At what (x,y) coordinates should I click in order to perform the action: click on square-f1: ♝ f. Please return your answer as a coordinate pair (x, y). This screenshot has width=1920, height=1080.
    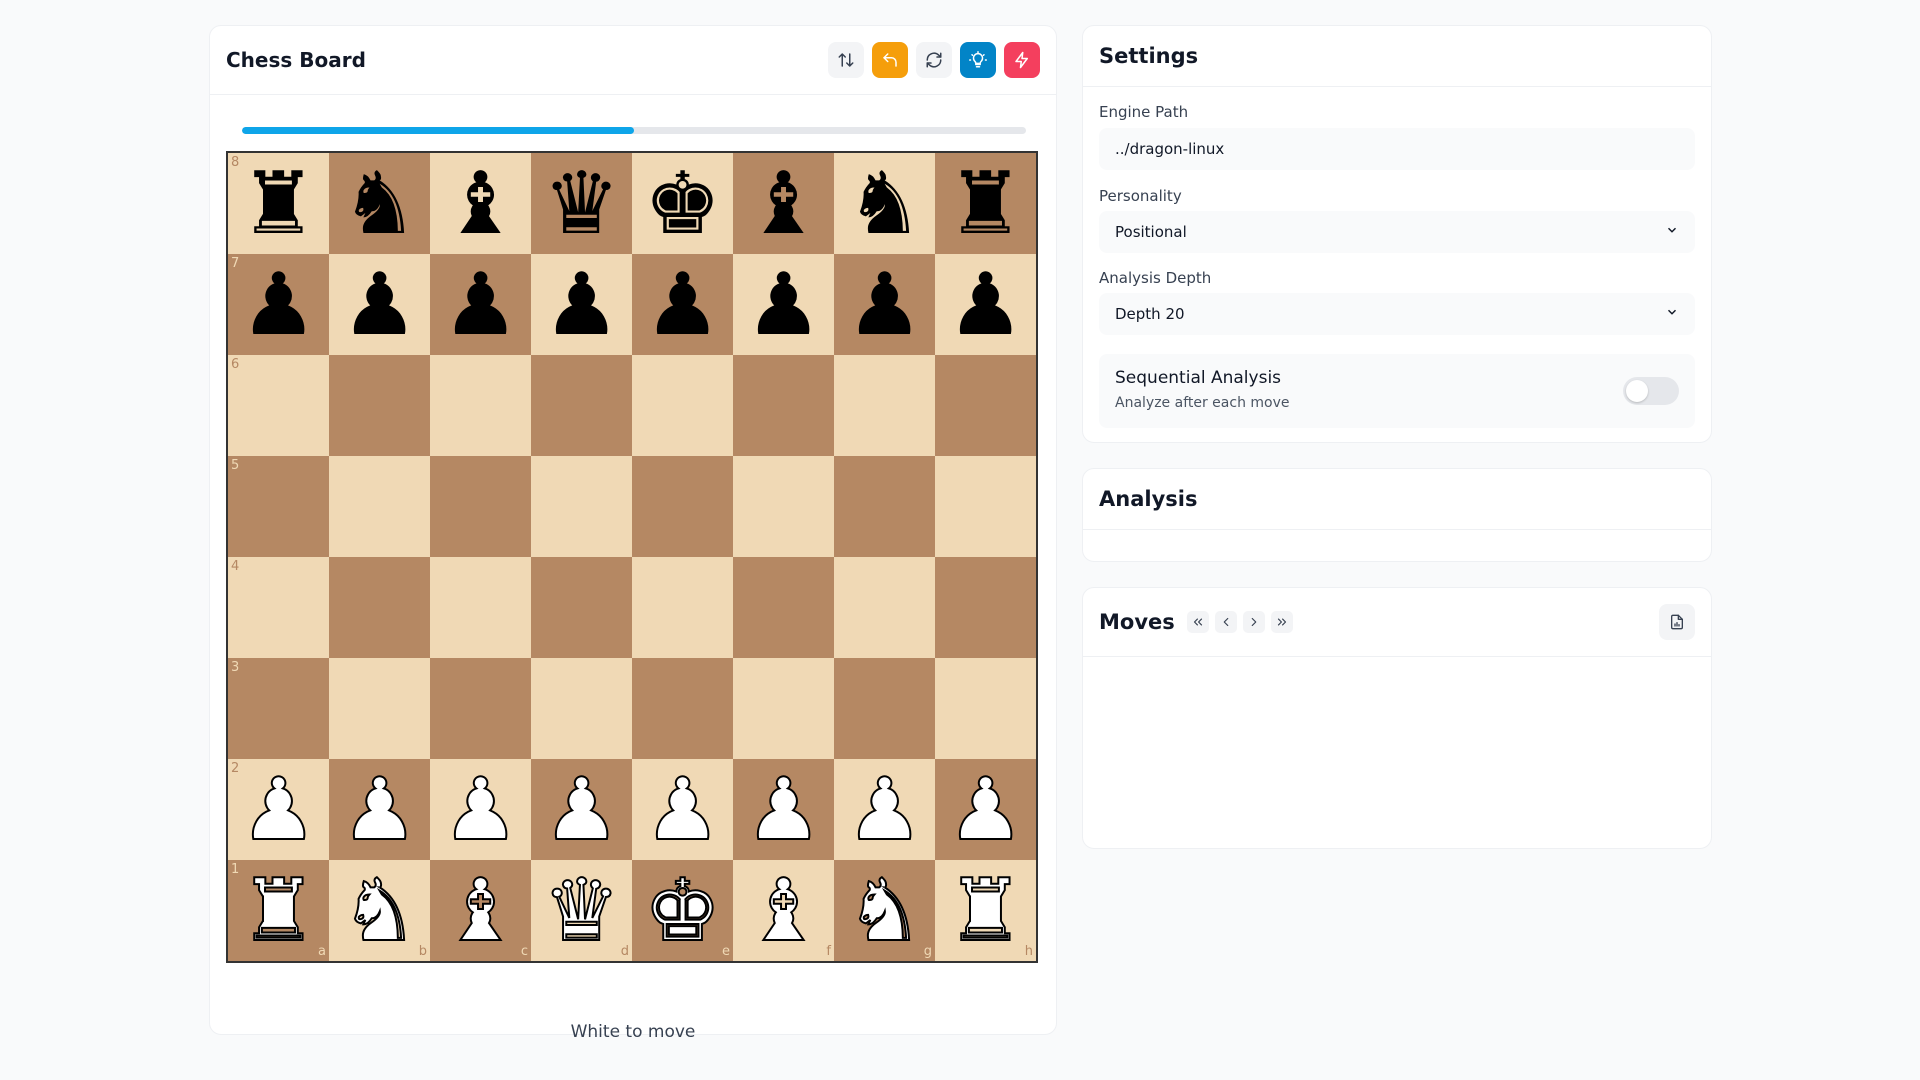
    Looking at the image, I should click on (783, 910).